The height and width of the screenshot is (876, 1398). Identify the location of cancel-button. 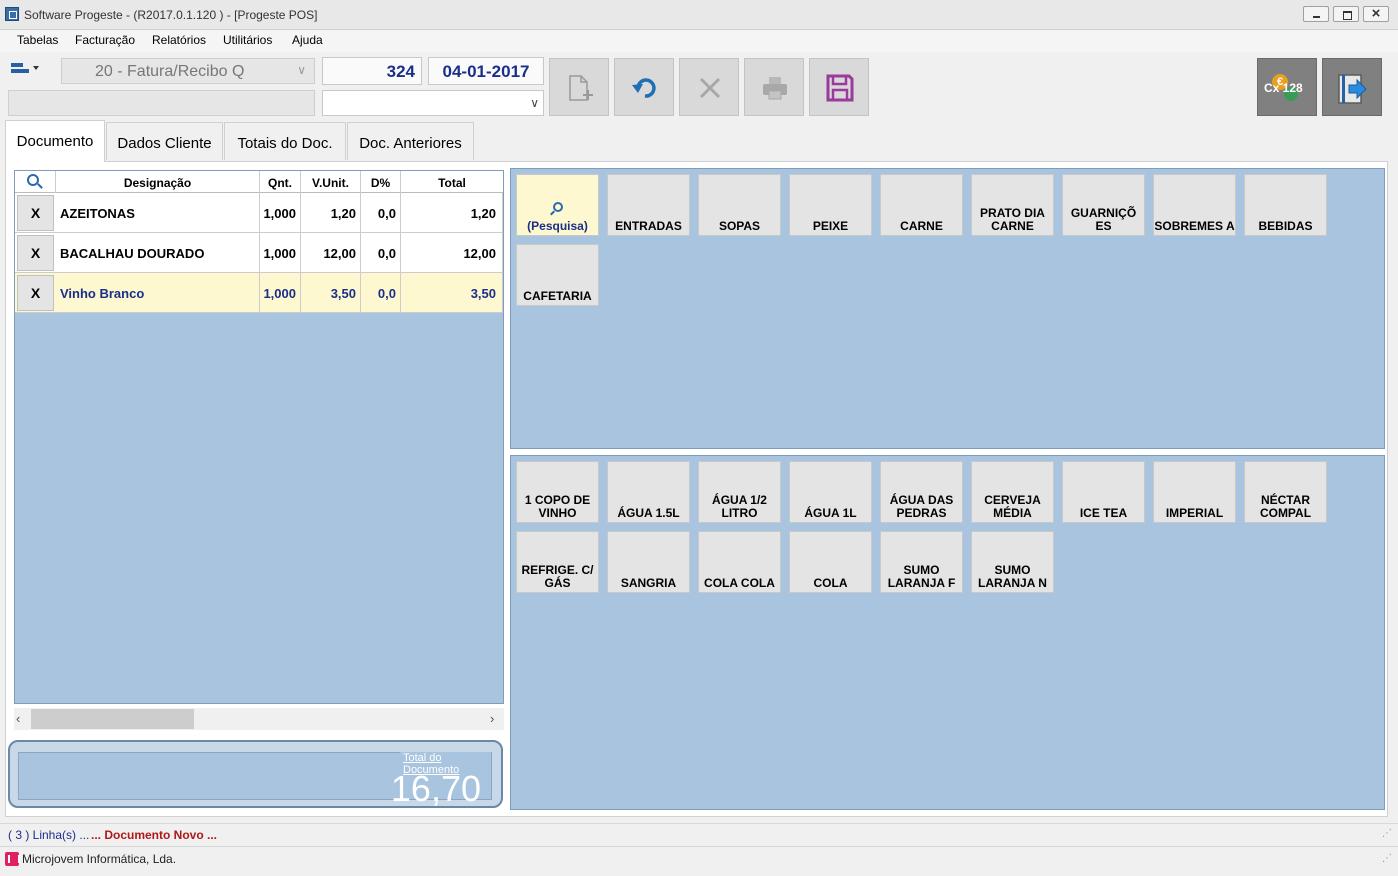
(709, 87).